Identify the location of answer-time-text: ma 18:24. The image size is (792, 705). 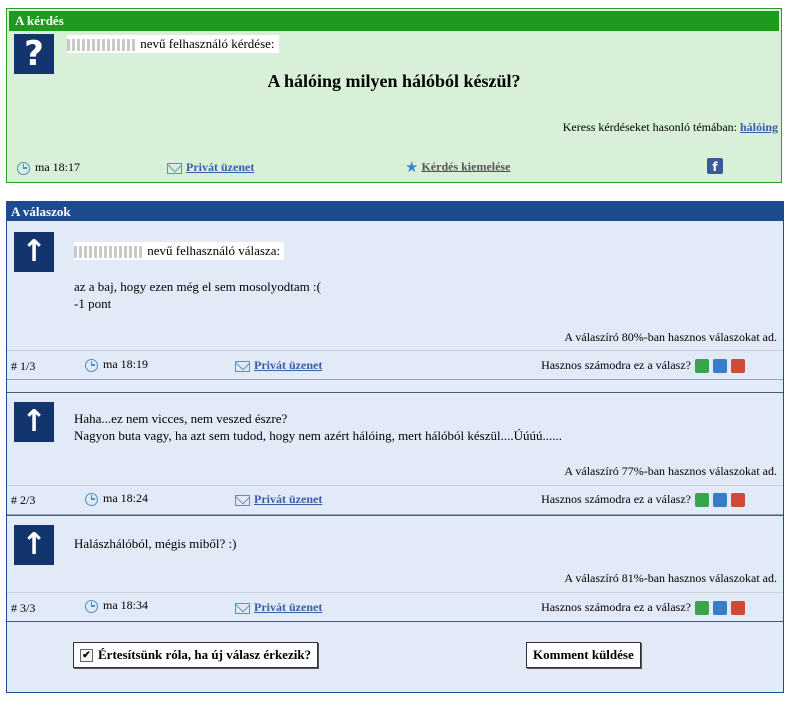
(125, 498).